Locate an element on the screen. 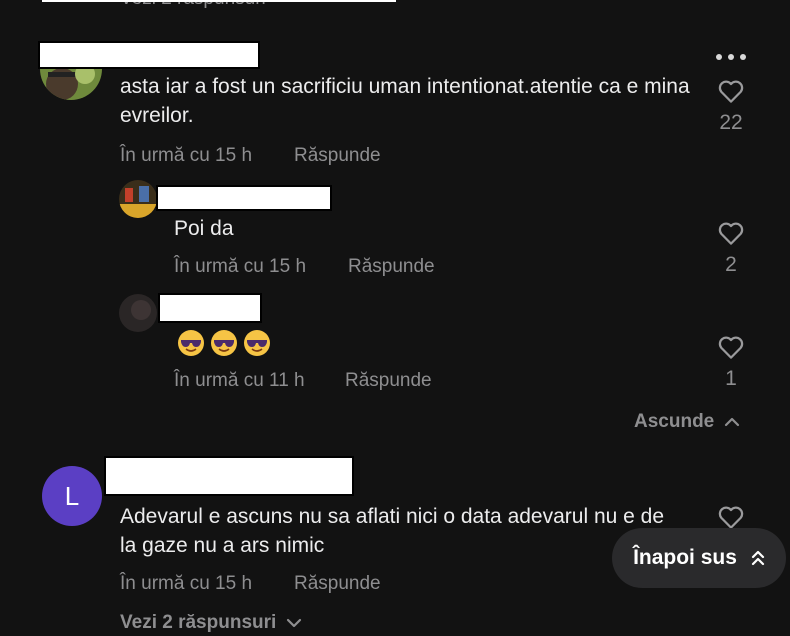 The height and width of the screenshot is (636, 790). chevron-down-icon is located at coordinates (294, 623).